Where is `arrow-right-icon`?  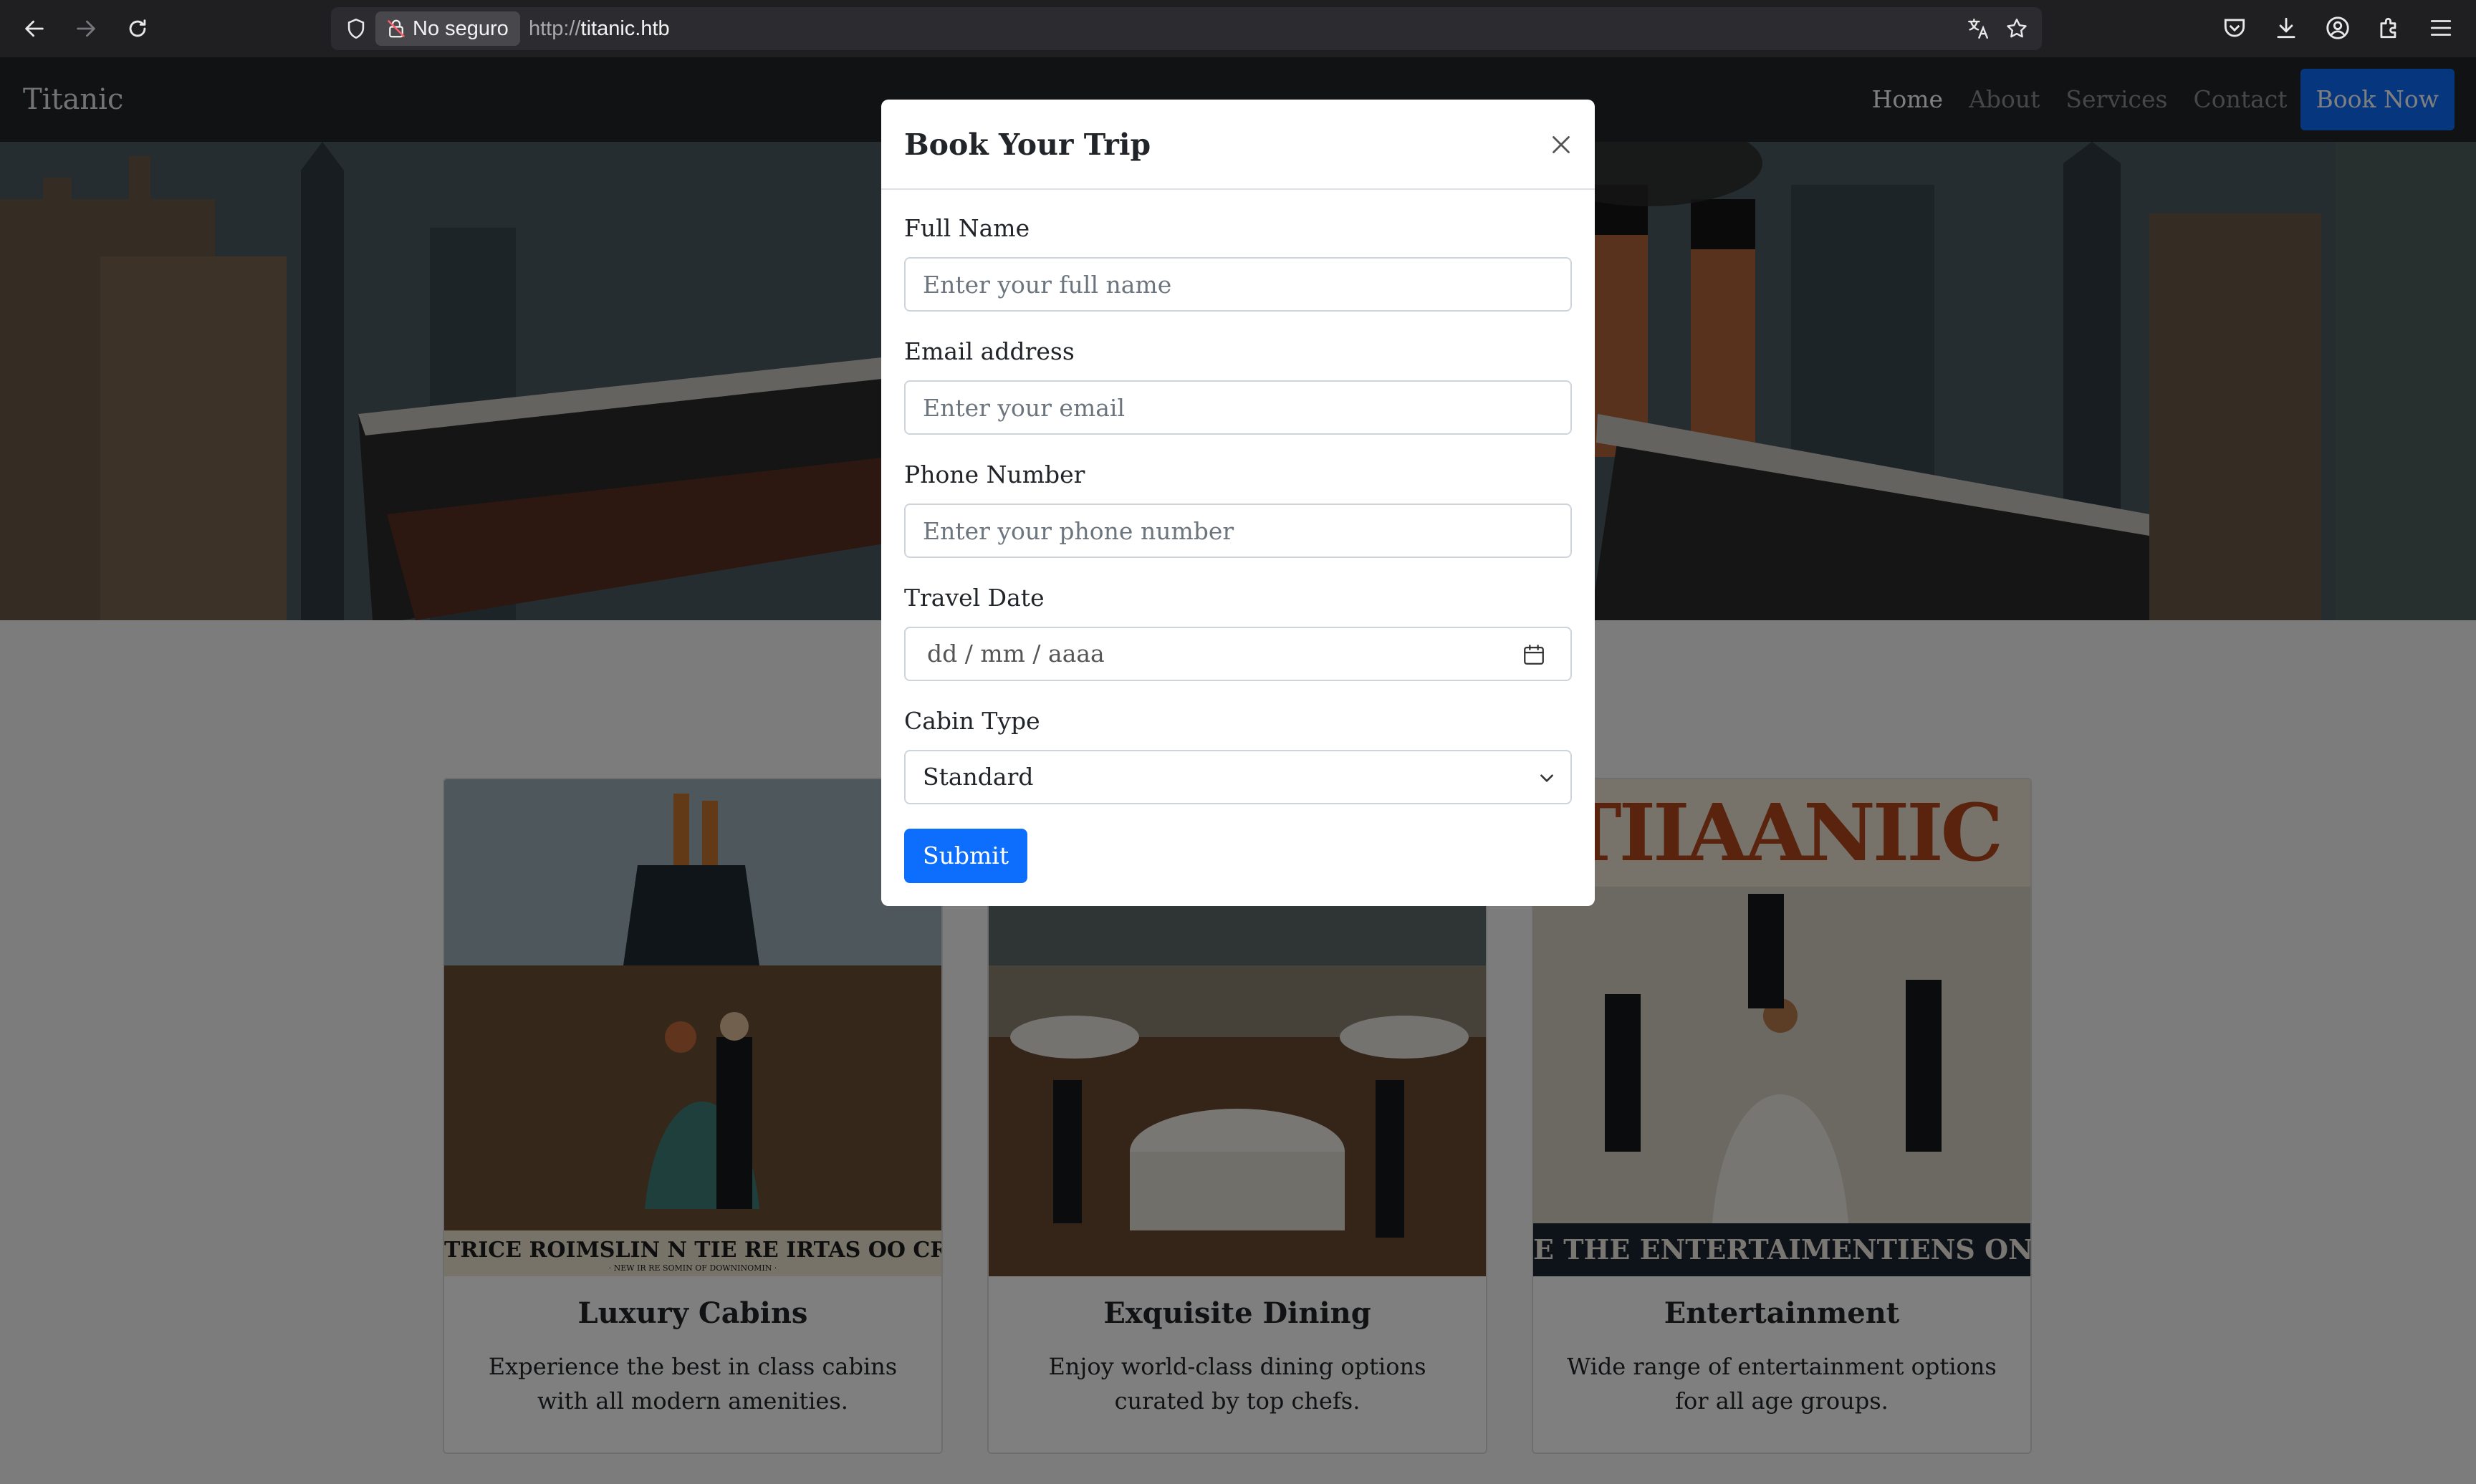 arrow-right-icon is located at coordinates (86, 28).